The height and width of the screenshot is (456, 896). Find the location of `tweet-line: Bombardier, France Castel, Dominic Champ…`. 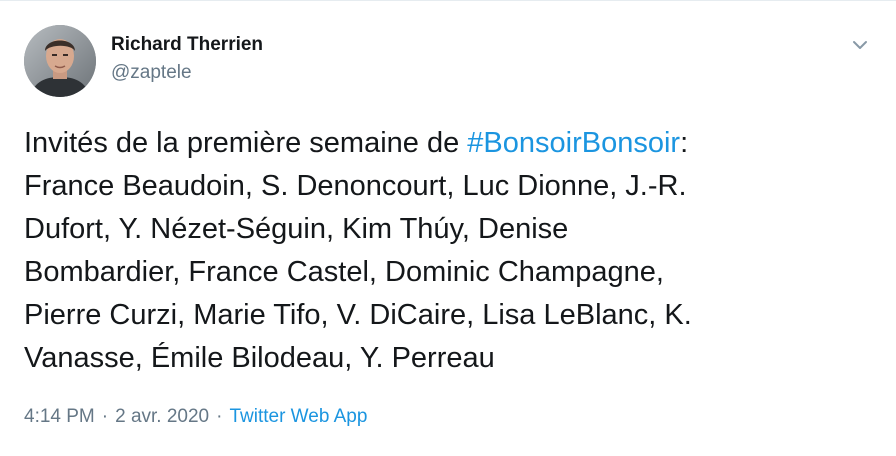

tweet-line: Bombardier, France Castel, Dominic Champ… is located at coordinates (344, 272).